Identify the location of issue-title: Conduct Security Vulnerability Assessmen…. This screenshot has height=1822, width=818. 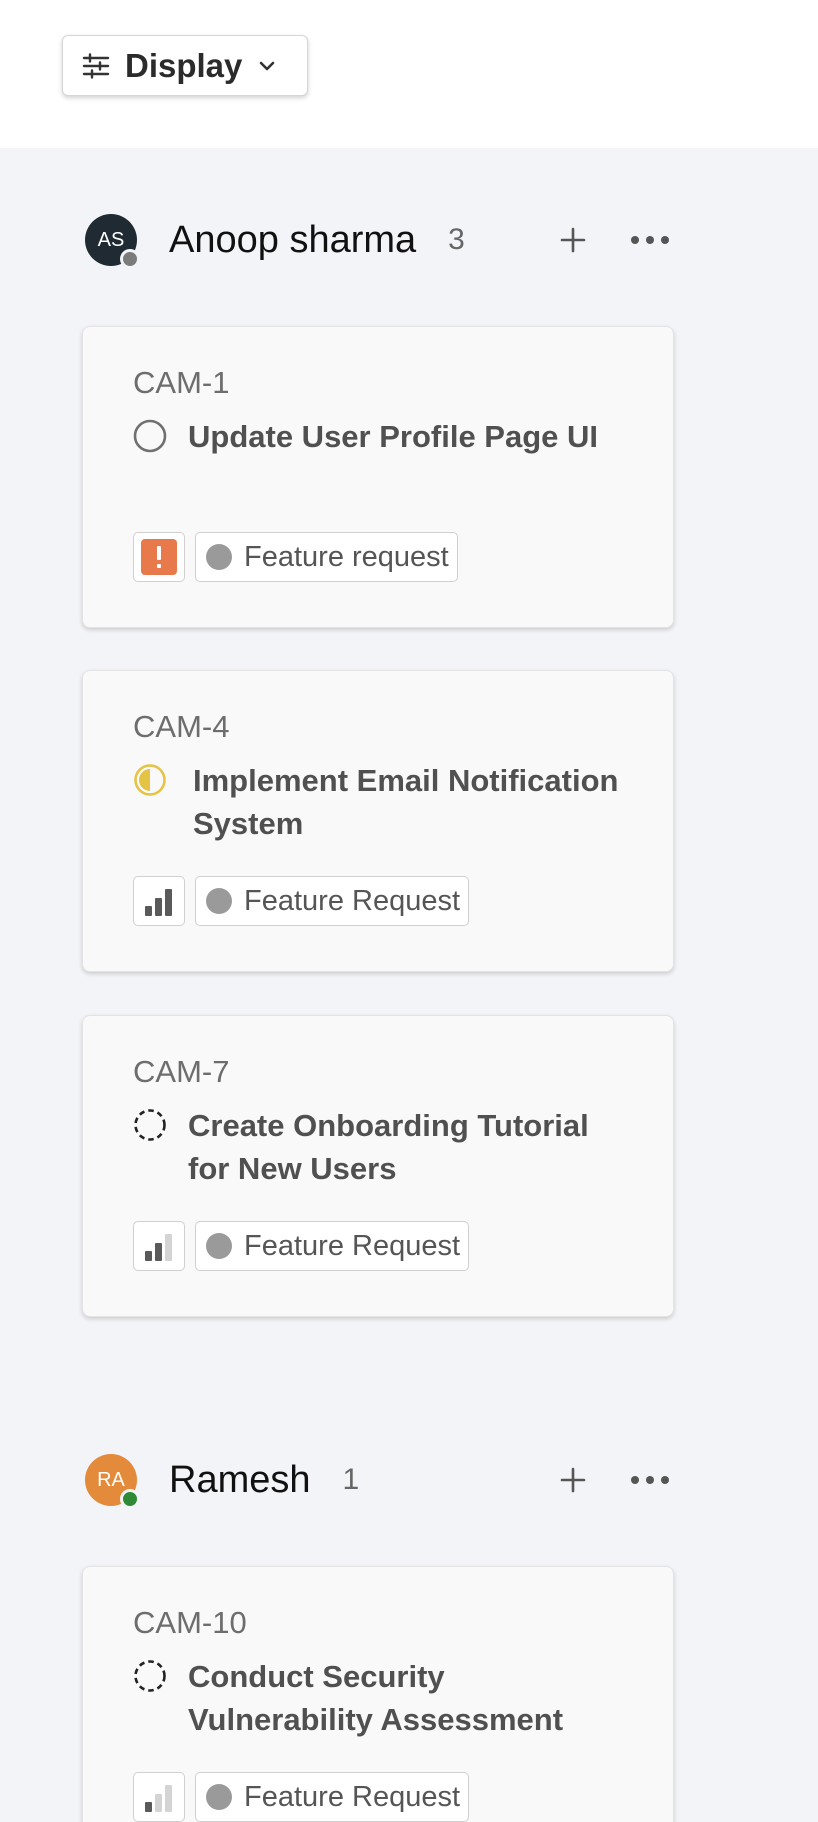
(376, 1698).